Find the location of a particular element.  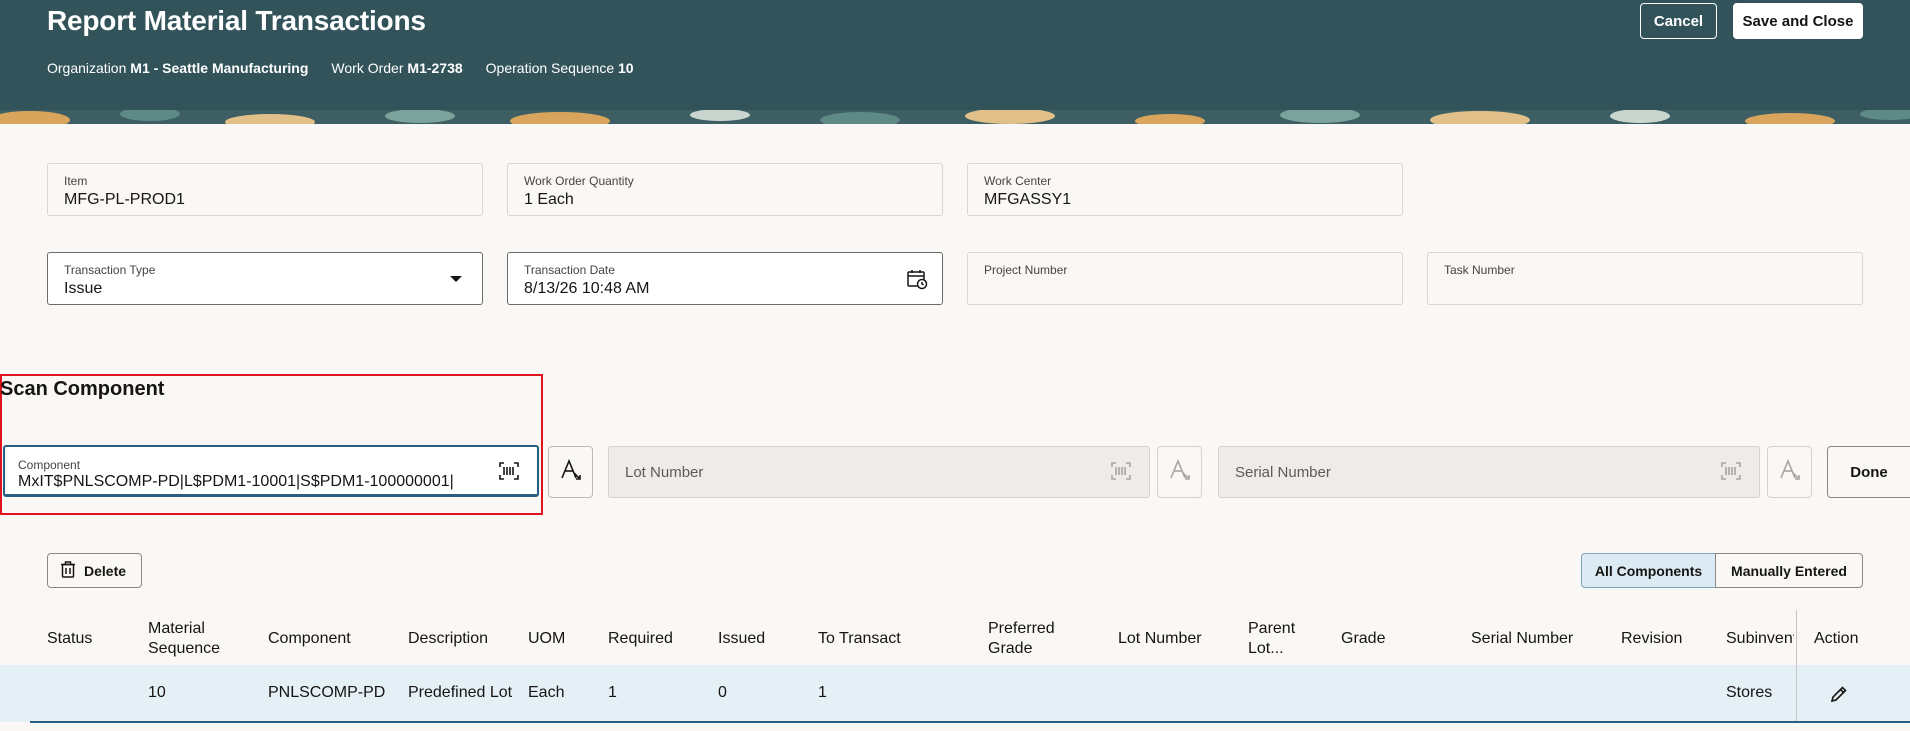

work-center-value: MFGASSY1 is located at coordinates (1028, 199).